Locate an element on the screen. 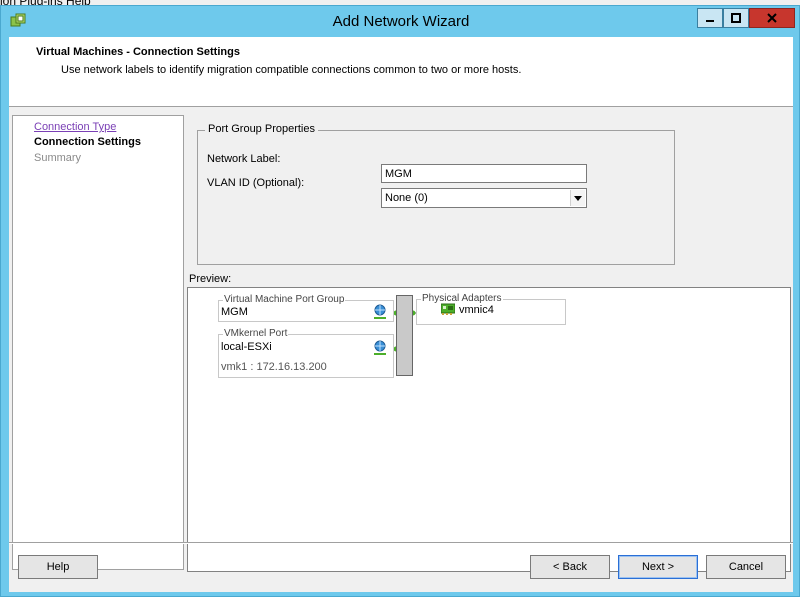  chevron-down-icon is located at coordinates (578, 198).